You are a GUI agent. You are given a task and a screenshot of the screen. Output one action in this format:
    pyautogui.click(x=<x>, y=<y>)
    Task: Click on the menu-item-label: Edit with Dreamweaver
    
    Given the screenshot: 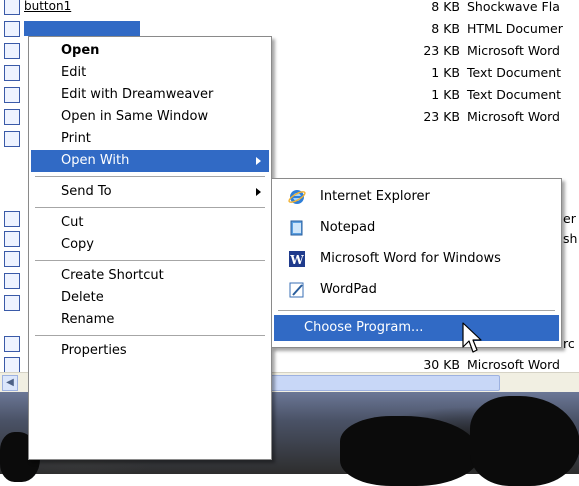 What is the action you would take?
    pyautogui.click(x=137, y=94)
    